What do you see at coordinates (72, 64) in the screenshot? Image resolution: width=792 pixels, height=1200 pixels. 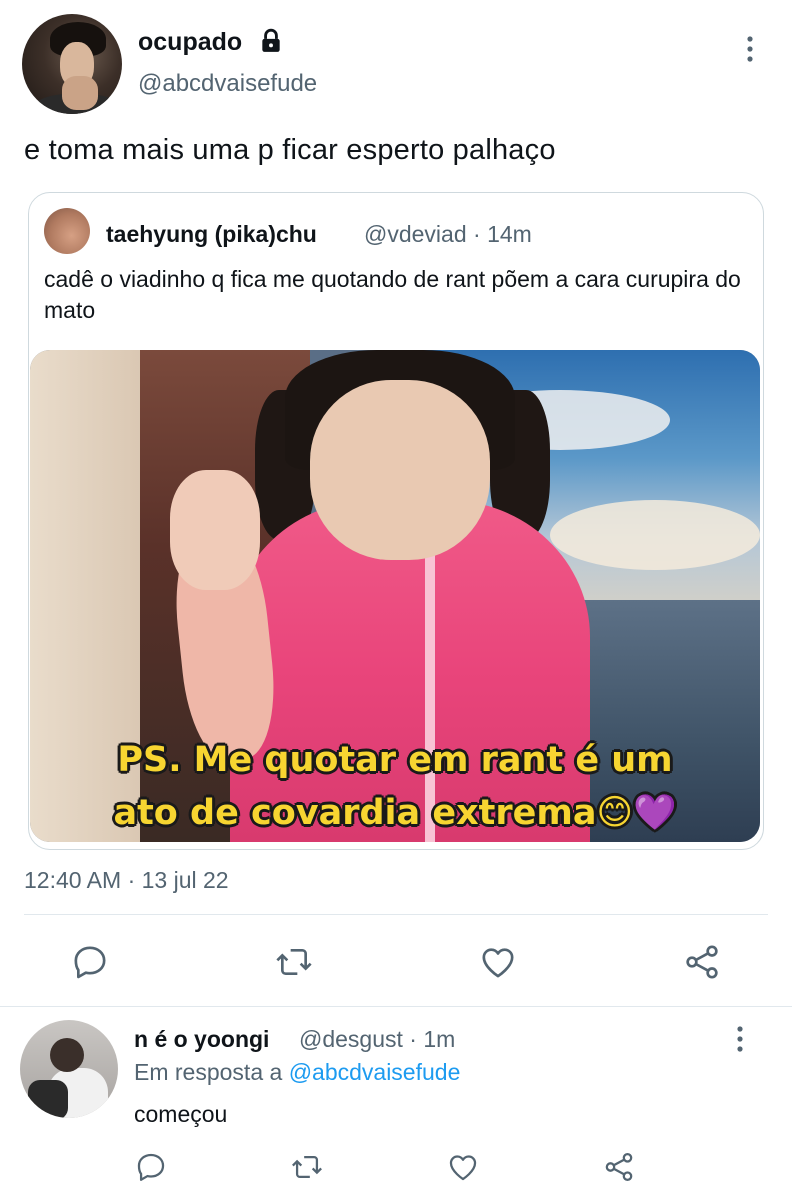 I see `author-avatar` at bounding box center [72, 64].